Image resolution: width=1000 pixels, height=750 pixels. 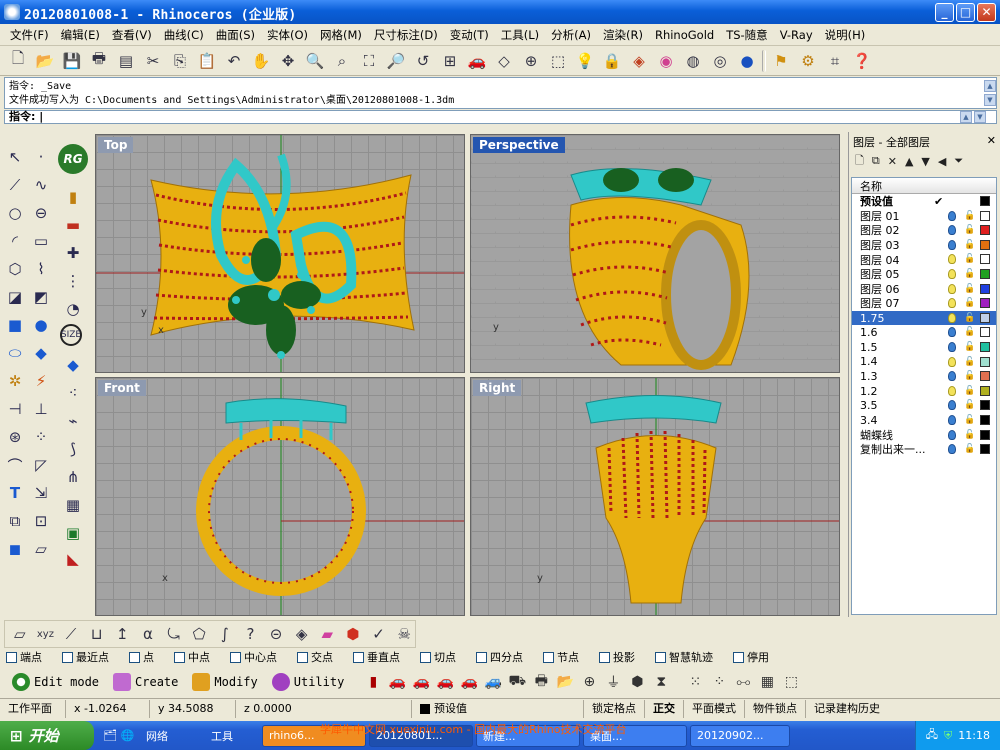 I want to click on folder-icon: 📂, so click(x=565, y=682).